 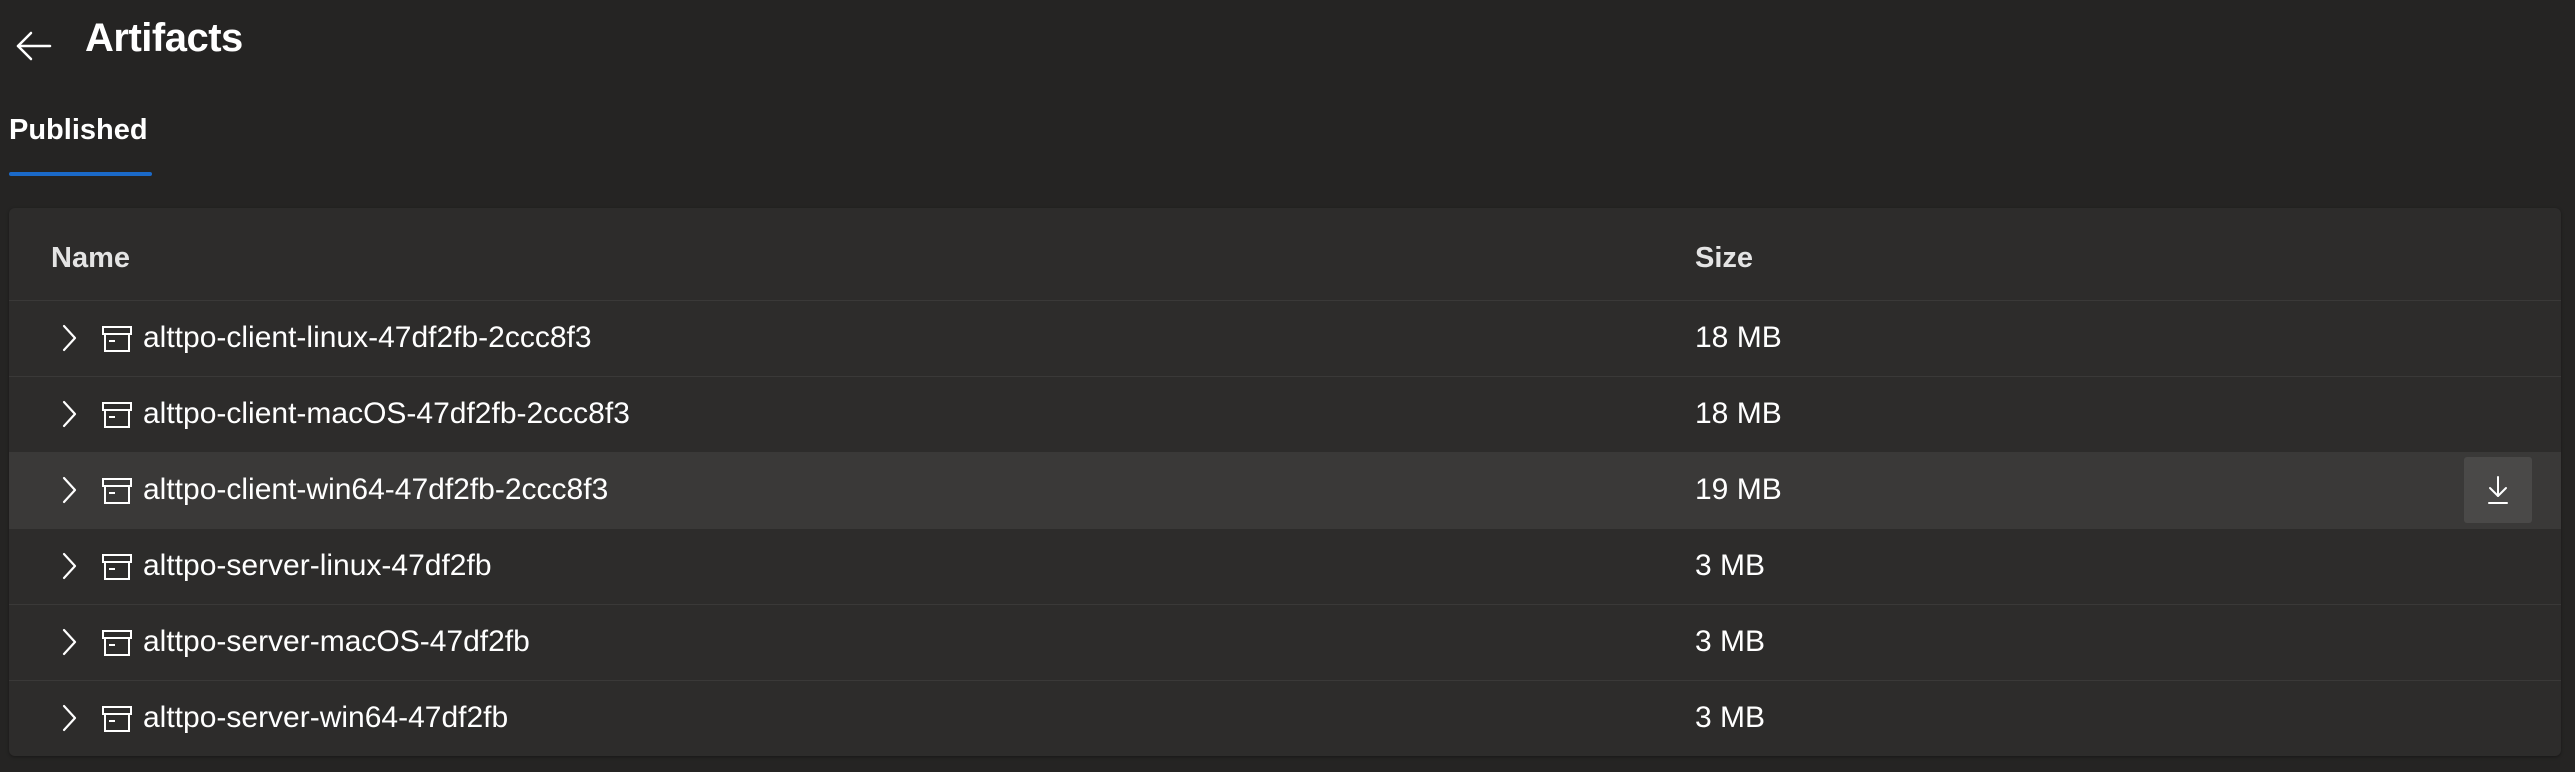 I want to click on artifact-size: 19 MB, so click(x=1738, y=489).